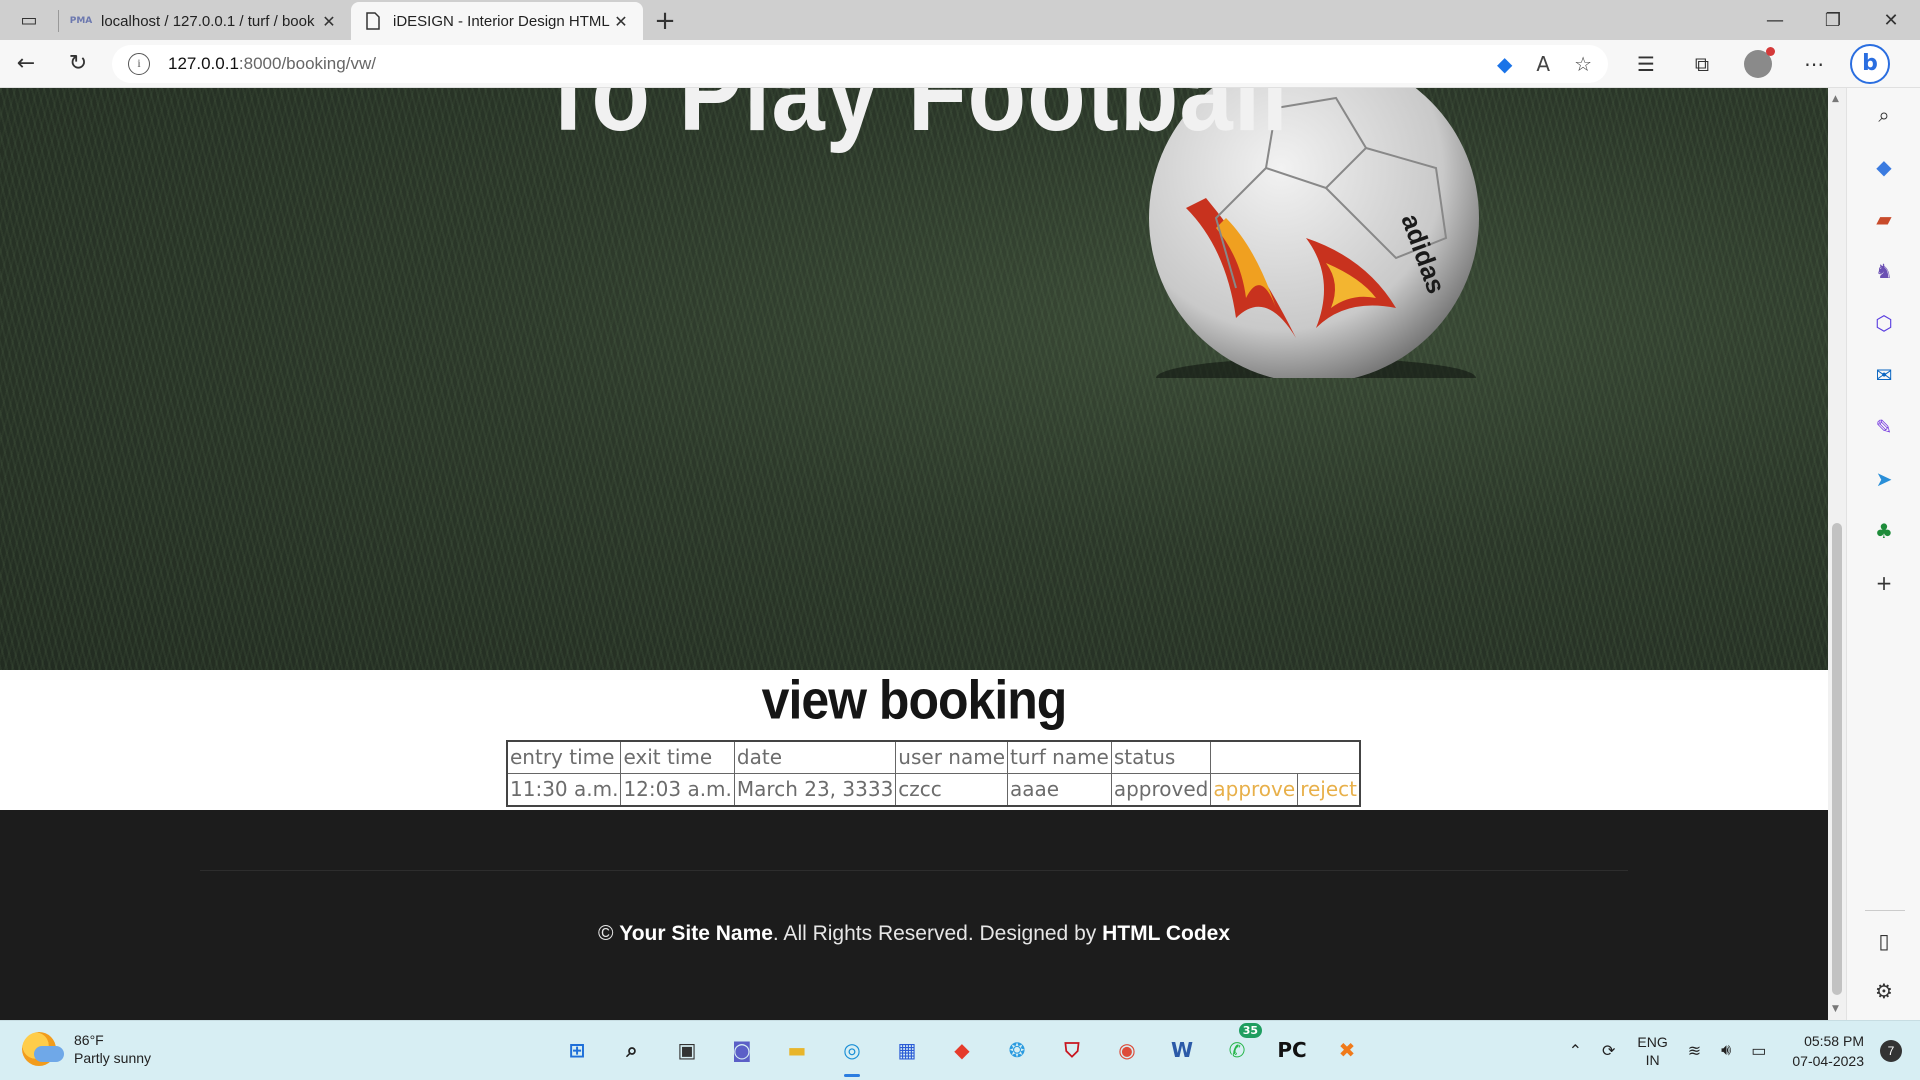  What do you see at coordinates (1828, 1061) in the screenshot?
I see `clock-date: 07-04-2023` at bounding box center [1828, 1061].